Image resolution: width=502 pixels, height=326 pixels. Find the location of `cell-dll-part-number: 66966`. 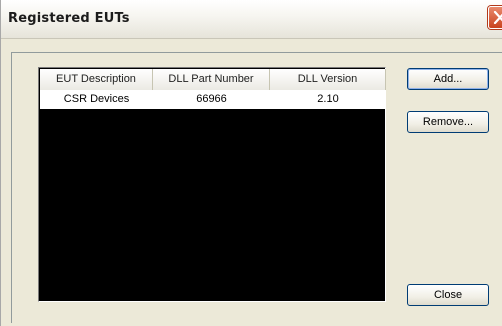

cell-dll-part-number: 66966 is located at coordinates (211, 99).